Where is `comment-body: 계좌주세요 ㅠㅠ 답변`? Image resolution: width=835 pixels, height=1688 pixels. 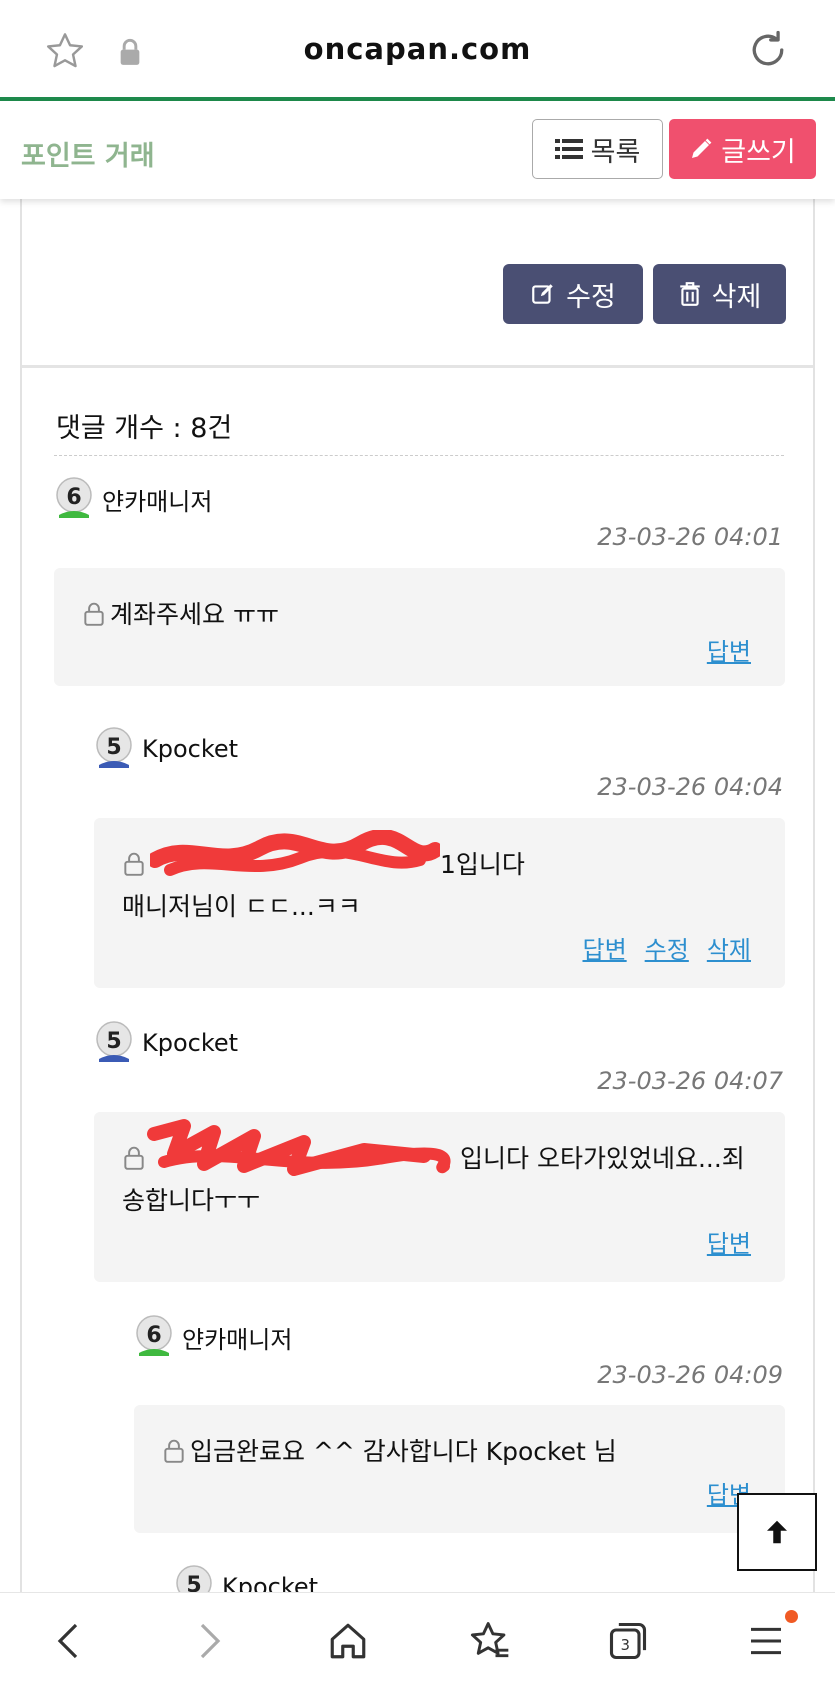 comment-body: 계좌주세요 ㅠㅠ 답변 is located at coordinates (419, 627).